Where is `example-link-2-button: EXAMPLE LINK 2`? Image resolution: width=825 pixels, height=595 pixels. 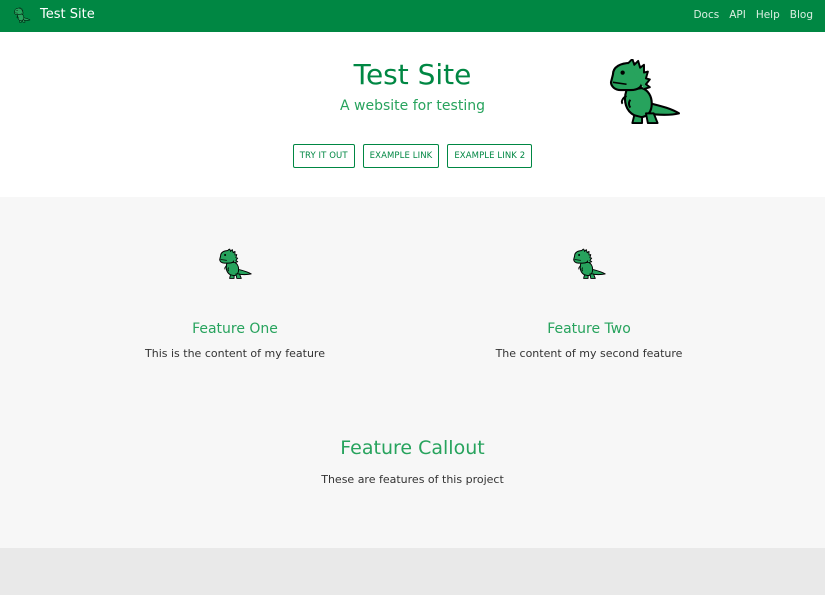 example-link-2-button: EXAMPLE LINK 2 is located at coordinates (490, 156).